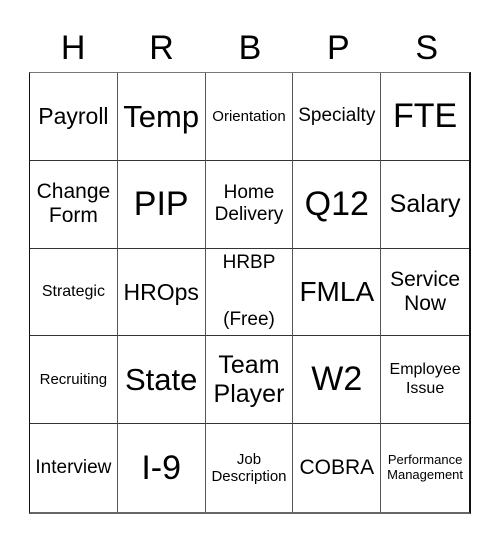 This screenshot has width=500, height=544. I want to click on cell-label: Service Now, so click(425, 291).